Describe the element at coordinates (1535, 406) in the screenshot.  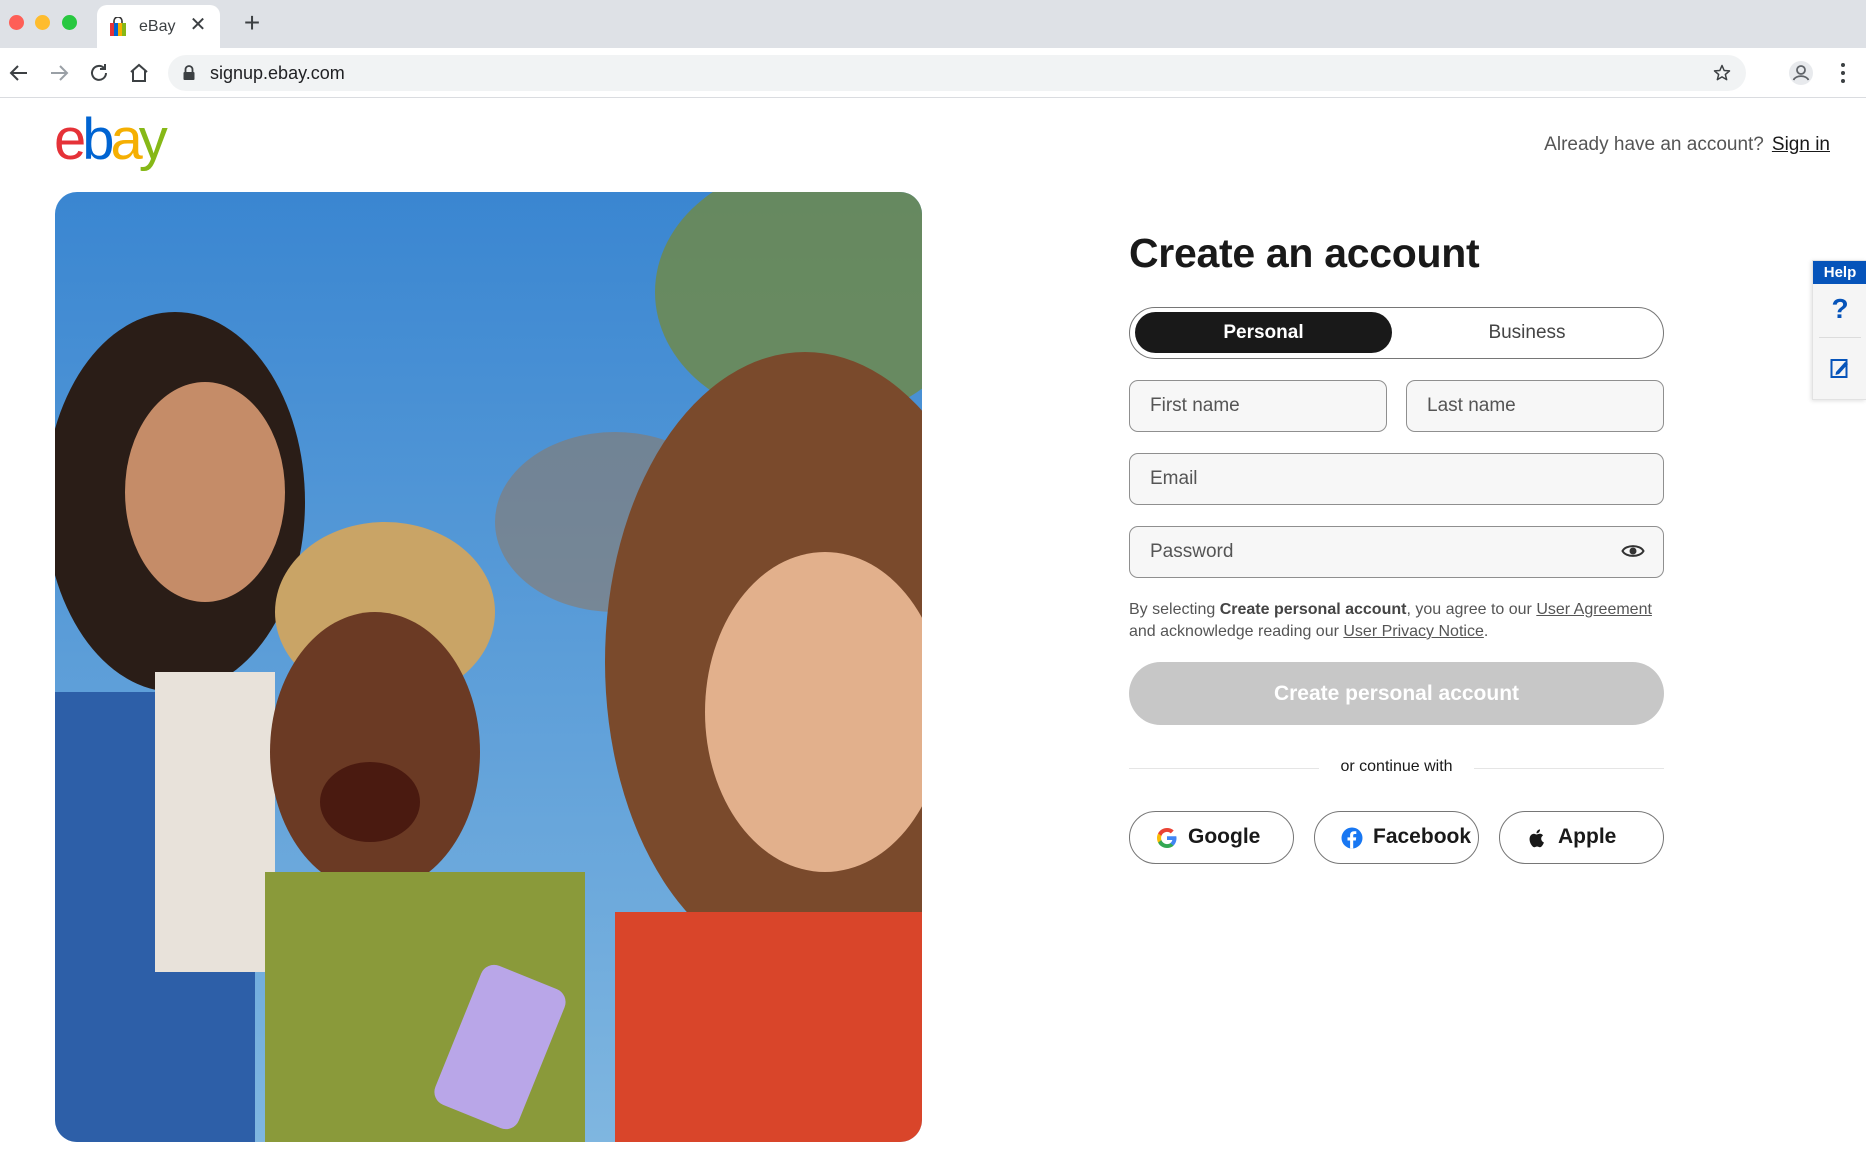
I see `last-name-field: Last name` at that location.